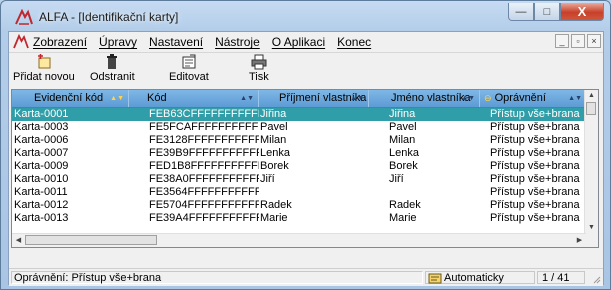  I want to click on mdi-controls: _ ▫ ×, so click(578, 41).